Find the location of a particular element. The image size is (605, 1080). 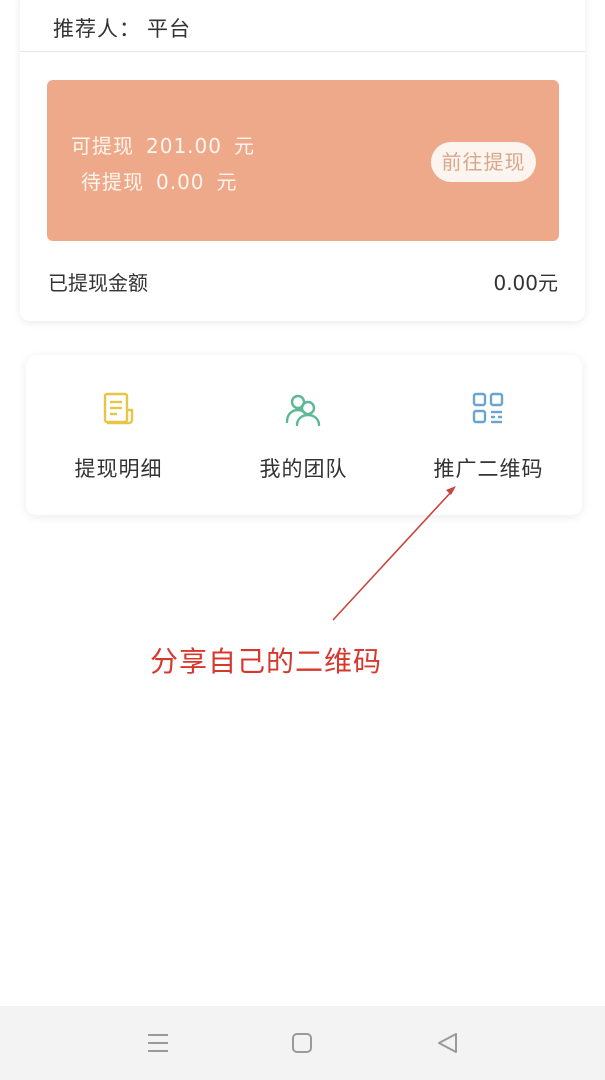

home-icon is located at coordinates (302, 1043).